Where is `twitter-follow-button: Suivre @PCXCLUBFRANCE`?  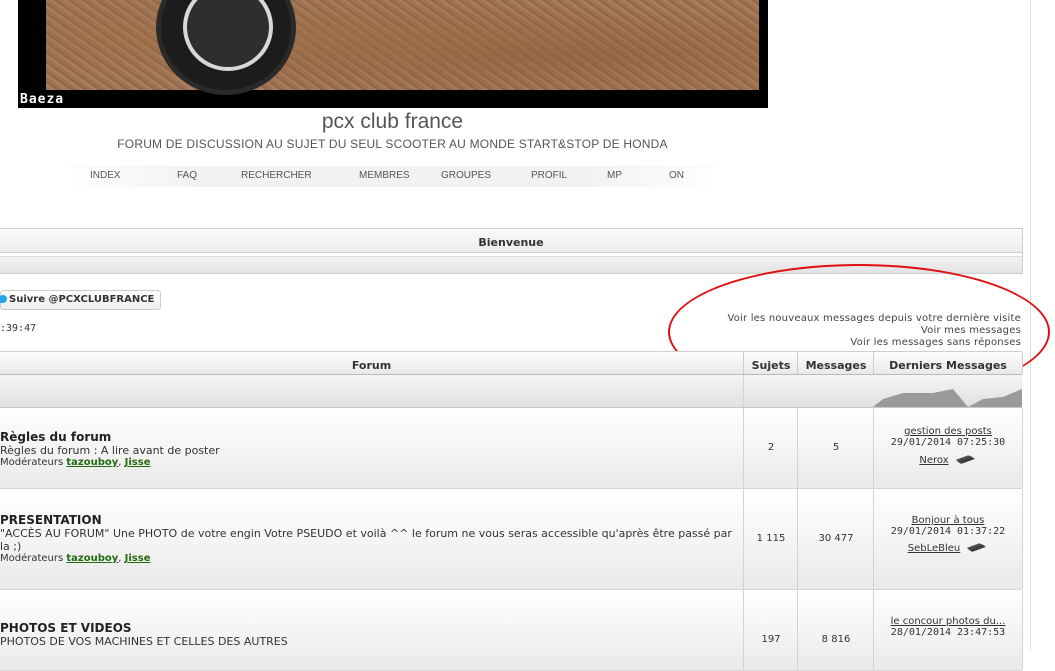 twitter-follow-button: Suivre @PCXCLUBFRANCE is located at coordinates (81, 300).